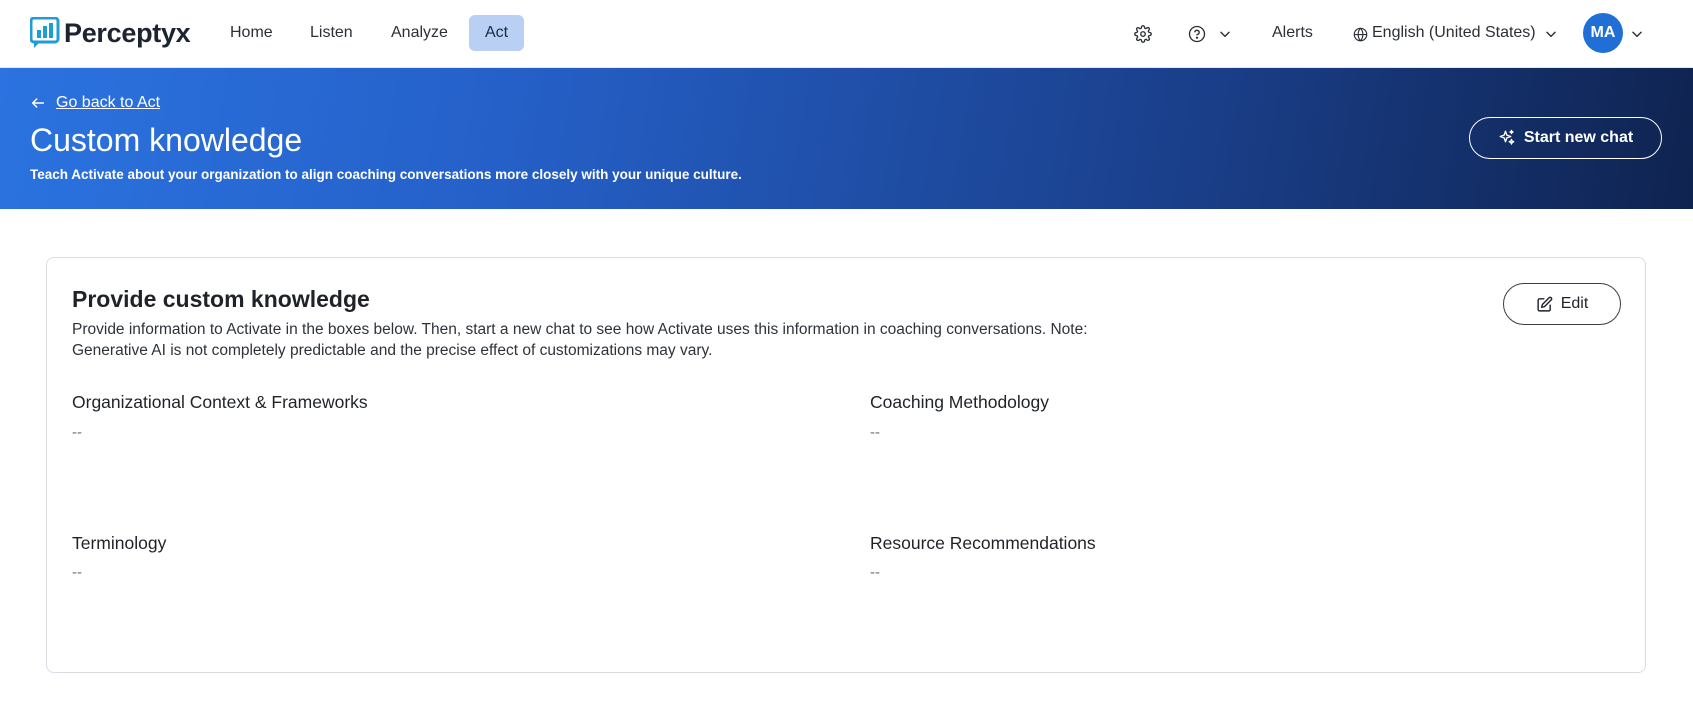  I want to click on pencil-square-icon, so click(1544, 304).